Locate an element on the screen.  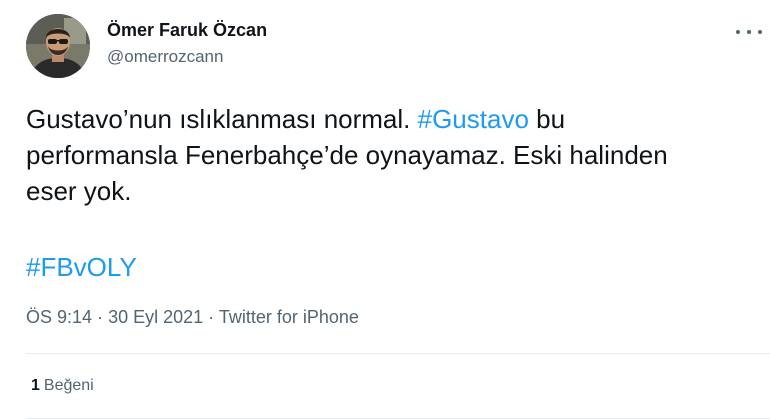
likes-count: 1 is located at coordinates (35, 385).